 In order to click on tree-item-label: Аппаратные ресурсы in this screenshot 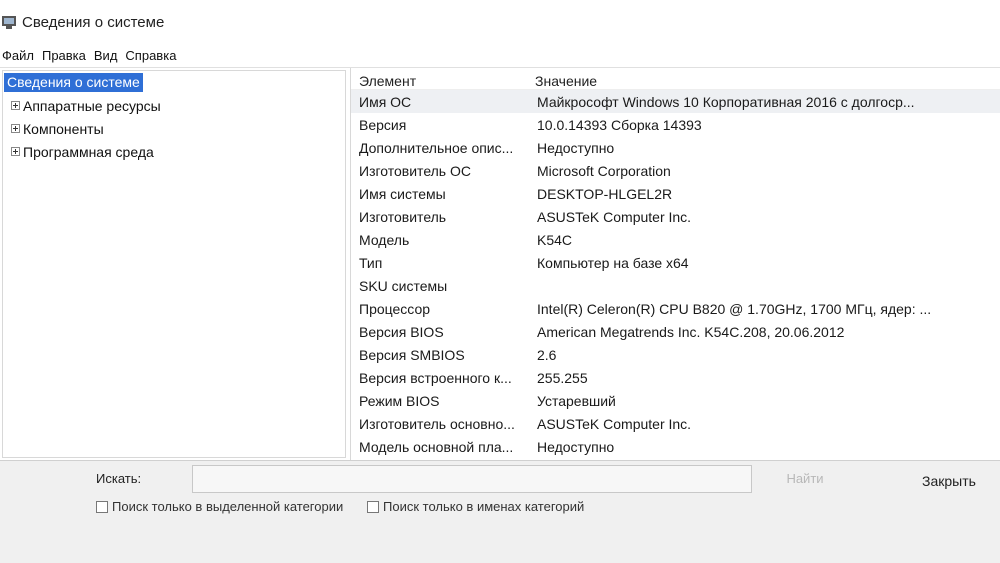, I will do `click(92, 105)`.